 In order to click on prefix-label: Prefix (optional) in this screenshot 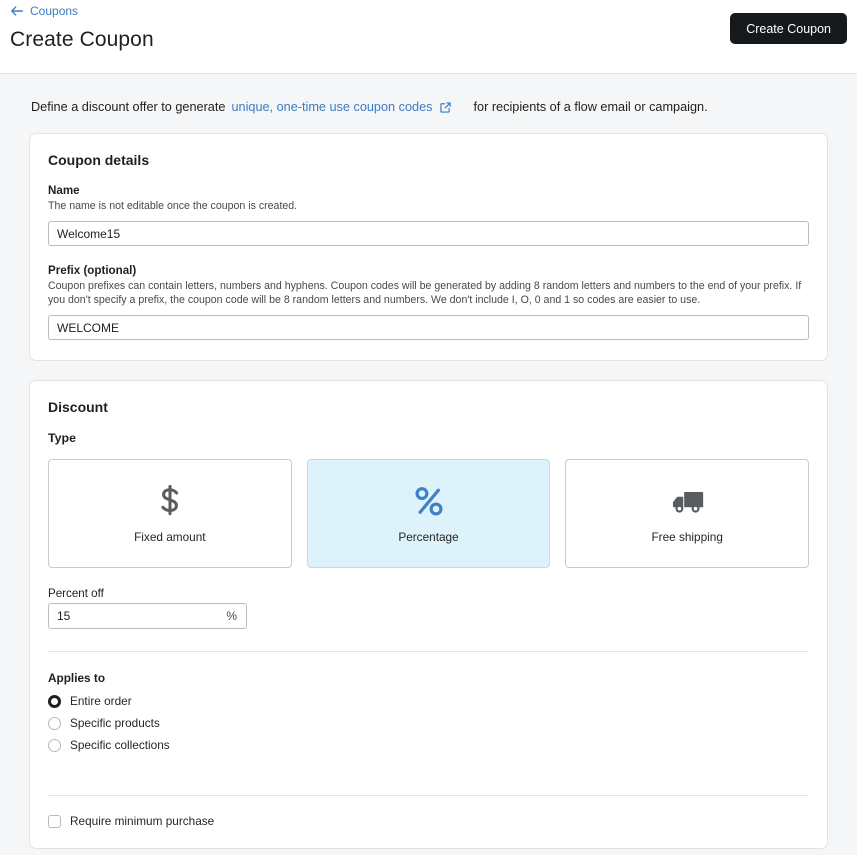, I will do `click(92, 271)`.